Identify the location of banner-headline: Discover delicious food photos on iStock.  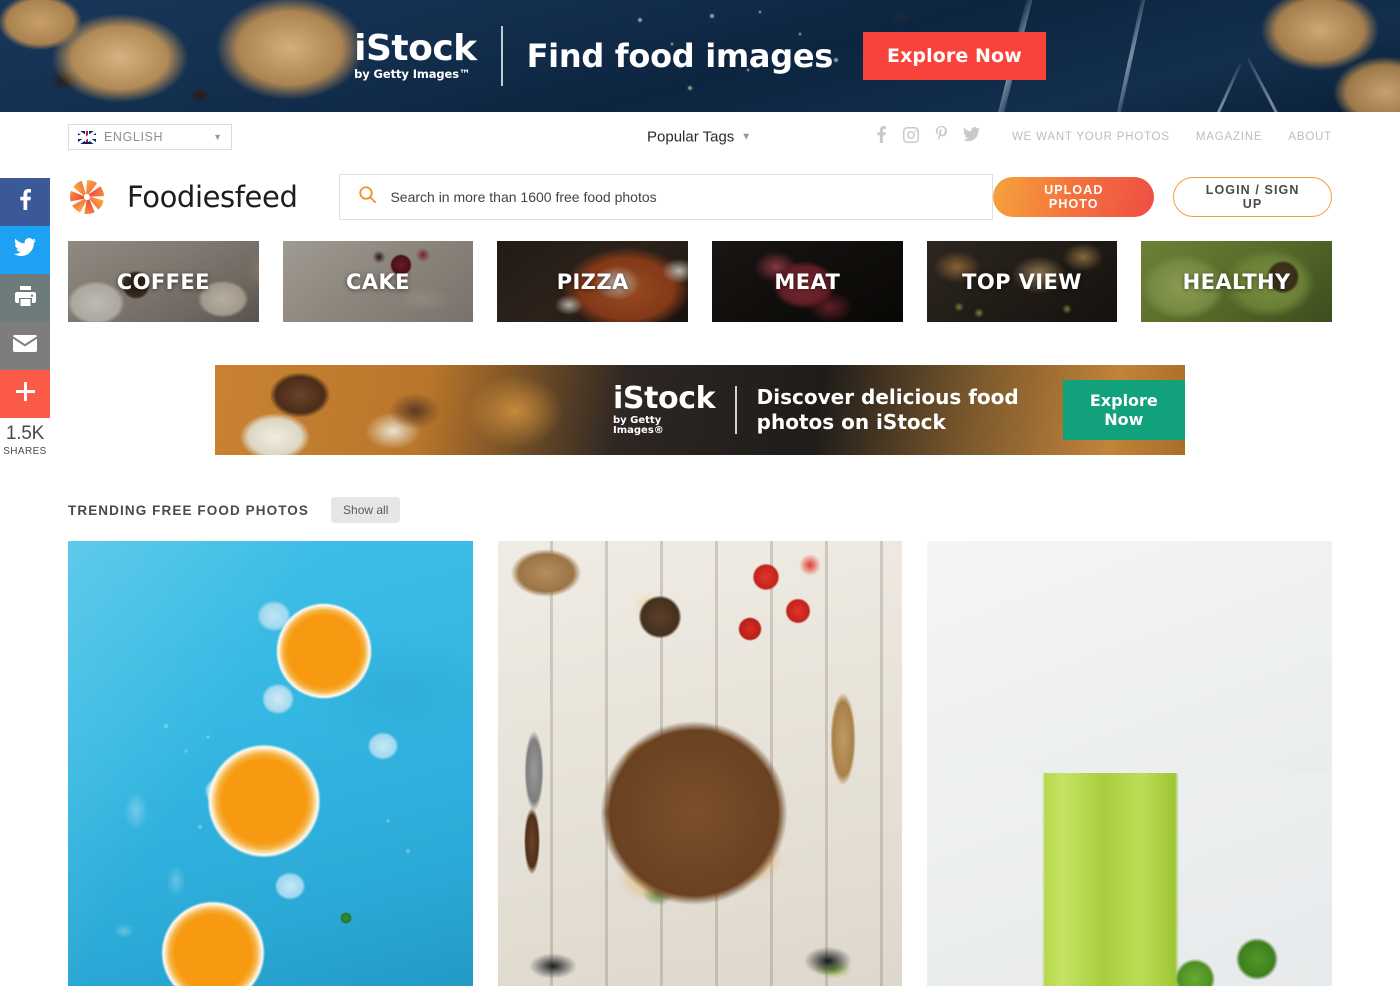
(887, 409).